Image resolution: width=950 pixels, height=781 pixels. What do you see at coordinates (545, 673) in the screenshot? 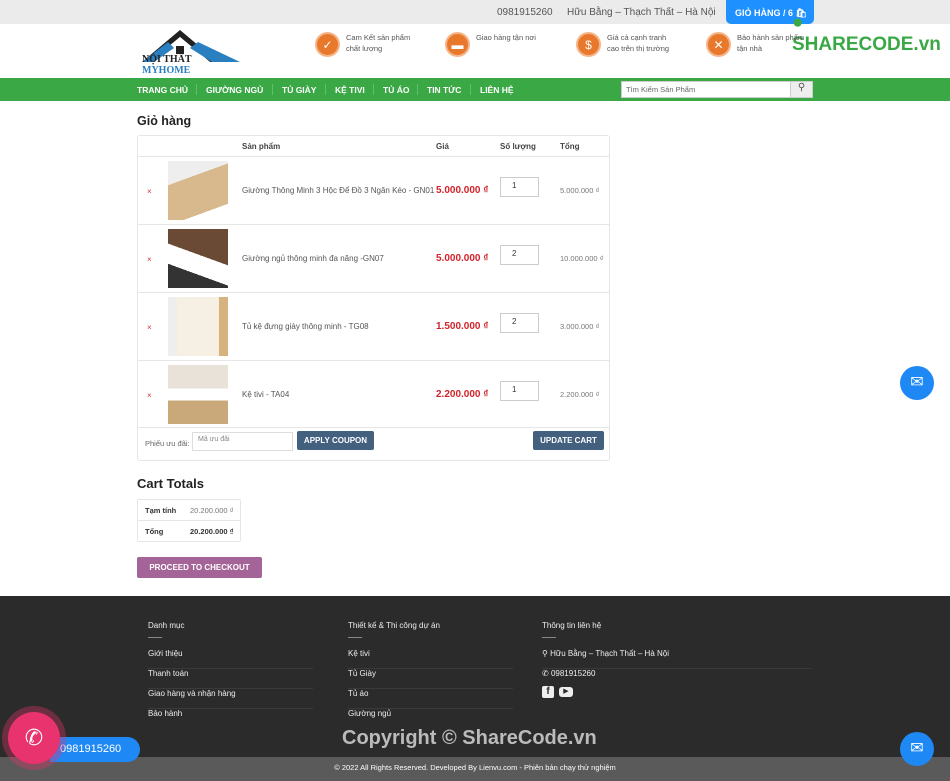
I see `phone-icon: ✆` at bounding box center [545, 673].